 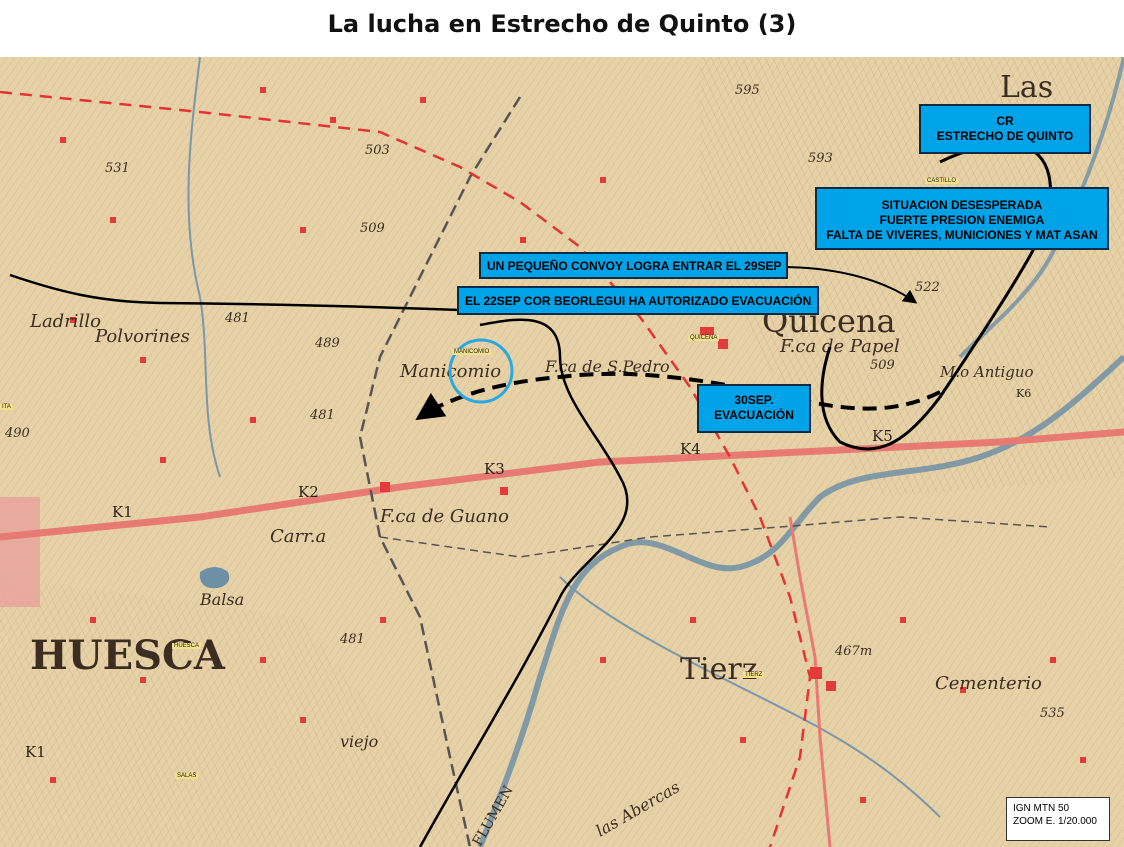 What do you see at coordinates (6, 407) in the screenshot?
I see `tiny-label-ita: ITA` at bounding box center [6, 407].